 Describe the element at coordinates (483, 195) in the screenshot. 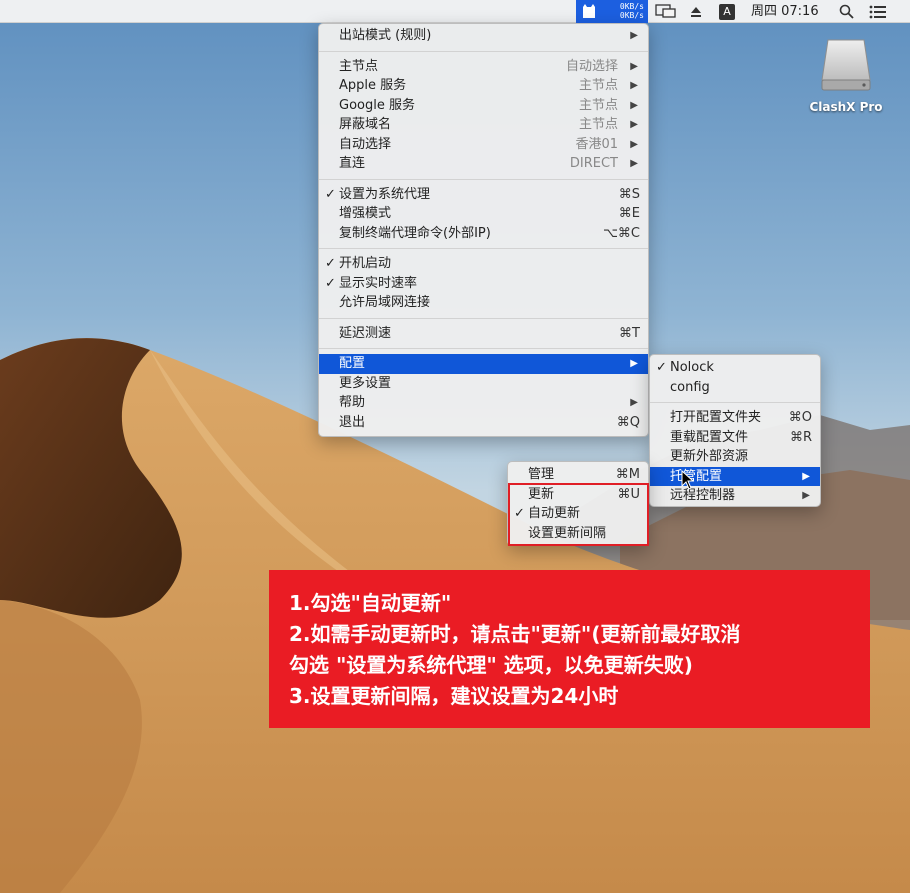

I see `menu-set-system-proxy: ✓ 设置为系统代理 ⌘S` at that location.